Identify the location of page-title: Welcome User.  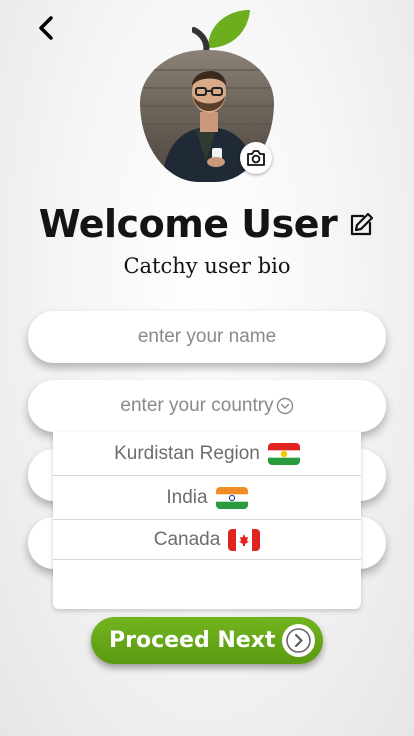
(188, 224).